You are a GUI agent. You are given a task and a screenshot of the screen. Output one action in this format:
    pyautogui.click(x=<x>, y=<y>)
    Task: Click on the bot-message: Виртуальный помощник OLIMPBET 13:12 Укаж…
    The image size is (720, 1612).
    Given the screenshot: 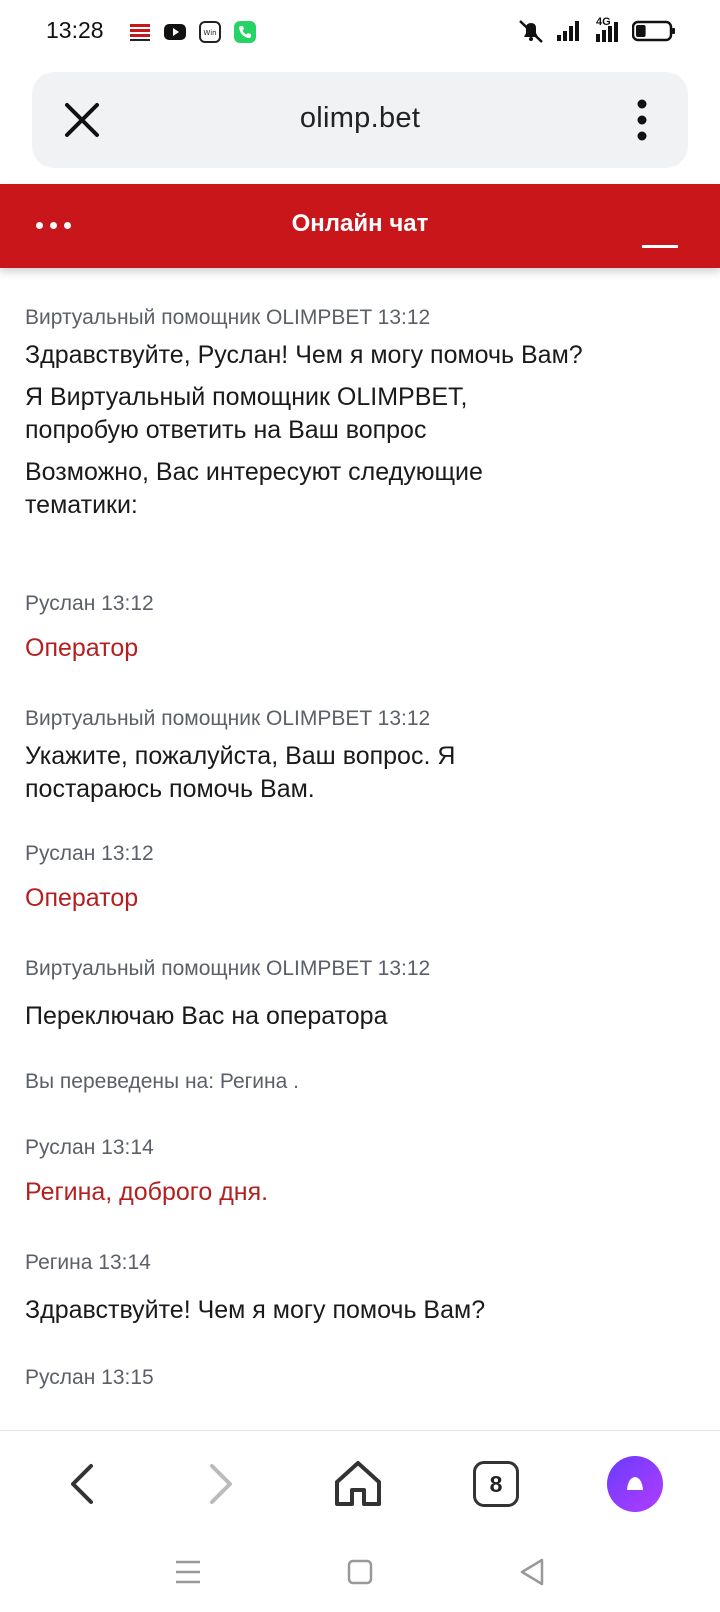 What is the action you would take?
    pyautogui.click(x=325, y=755)
    